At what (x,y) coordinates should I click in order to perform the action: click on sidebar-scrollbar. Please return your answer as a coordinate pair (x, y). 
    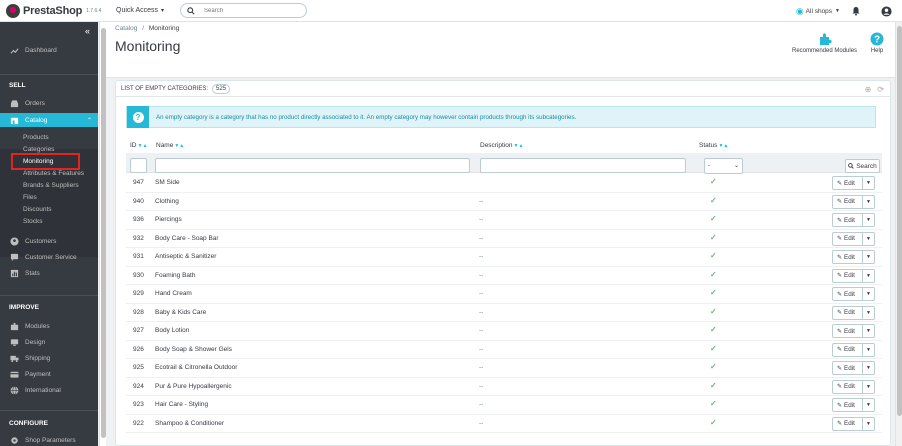
    Looking at the image, I should click on (102, 234).